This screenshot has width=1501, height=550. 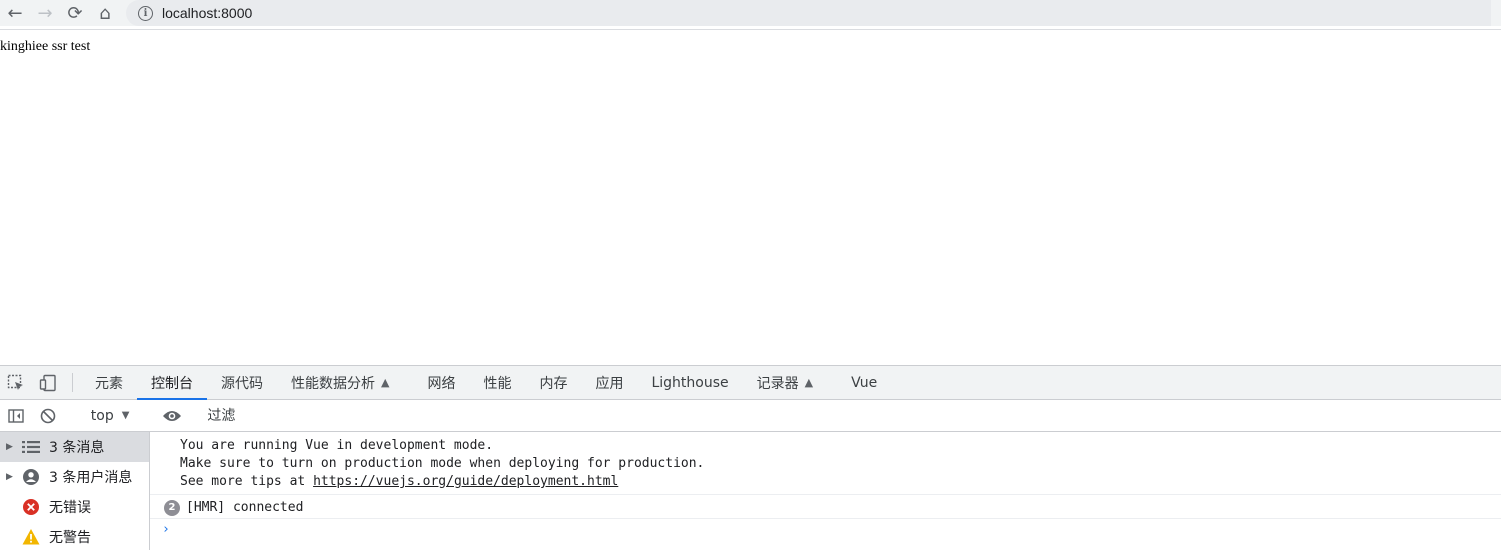 I want to click on sidebar-item-errors: 无错误, so click(x=74, y=507).